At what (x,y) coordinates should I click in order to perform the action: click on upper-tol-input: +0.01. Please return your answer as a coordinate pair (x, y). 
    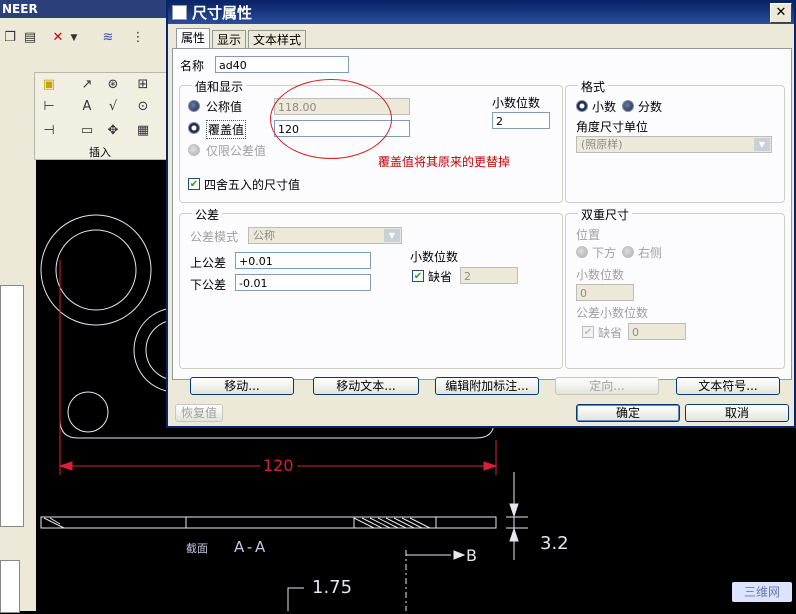
    Looking at the image, I should click on (303, 260).